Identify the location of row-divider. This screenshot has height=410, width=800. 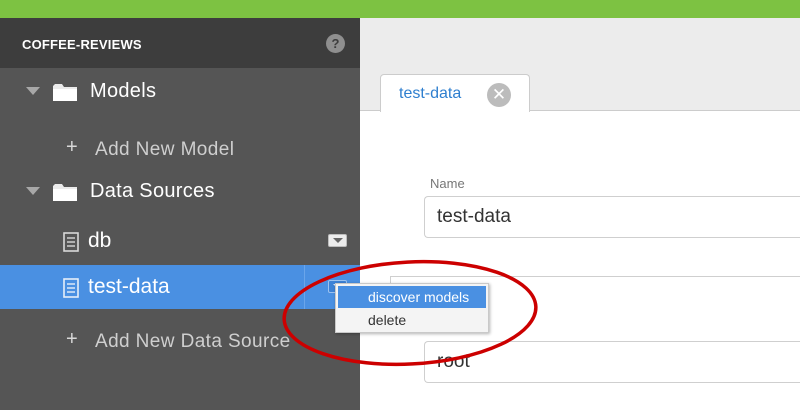
(304, 287).